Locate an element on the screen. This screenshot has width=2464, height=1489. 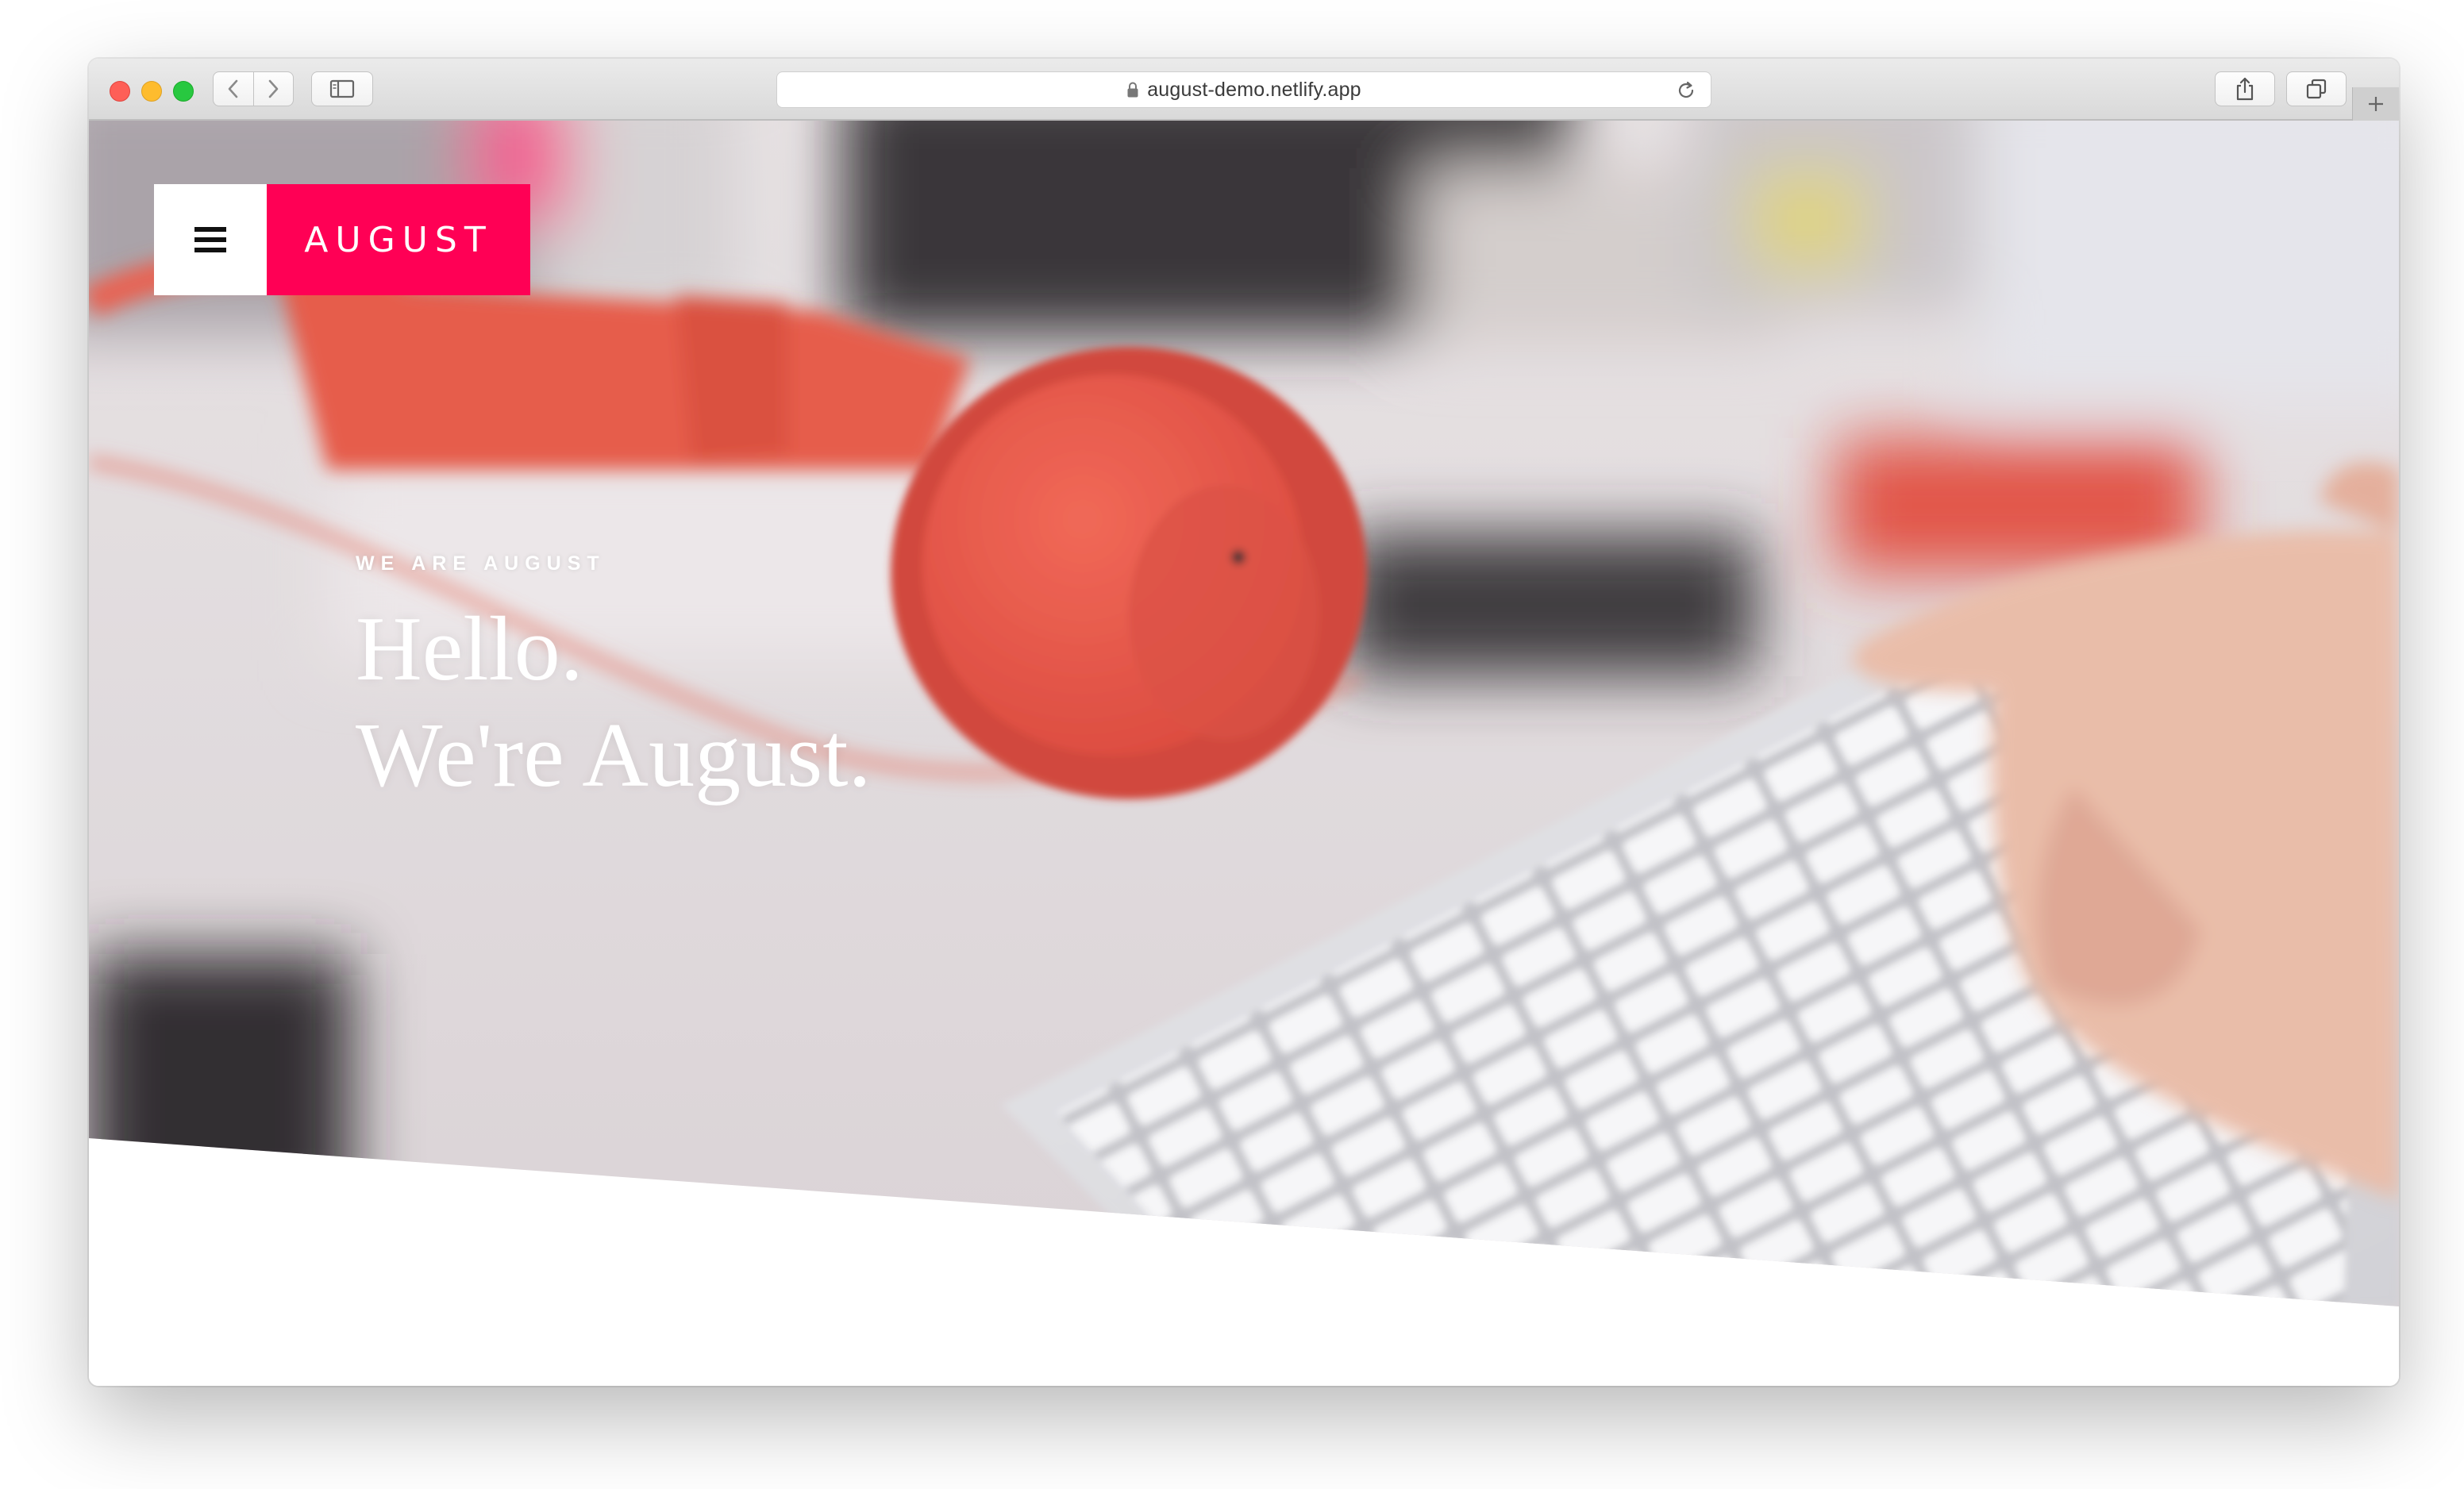
tab-overview-button is located at coordinates (2316, 88).